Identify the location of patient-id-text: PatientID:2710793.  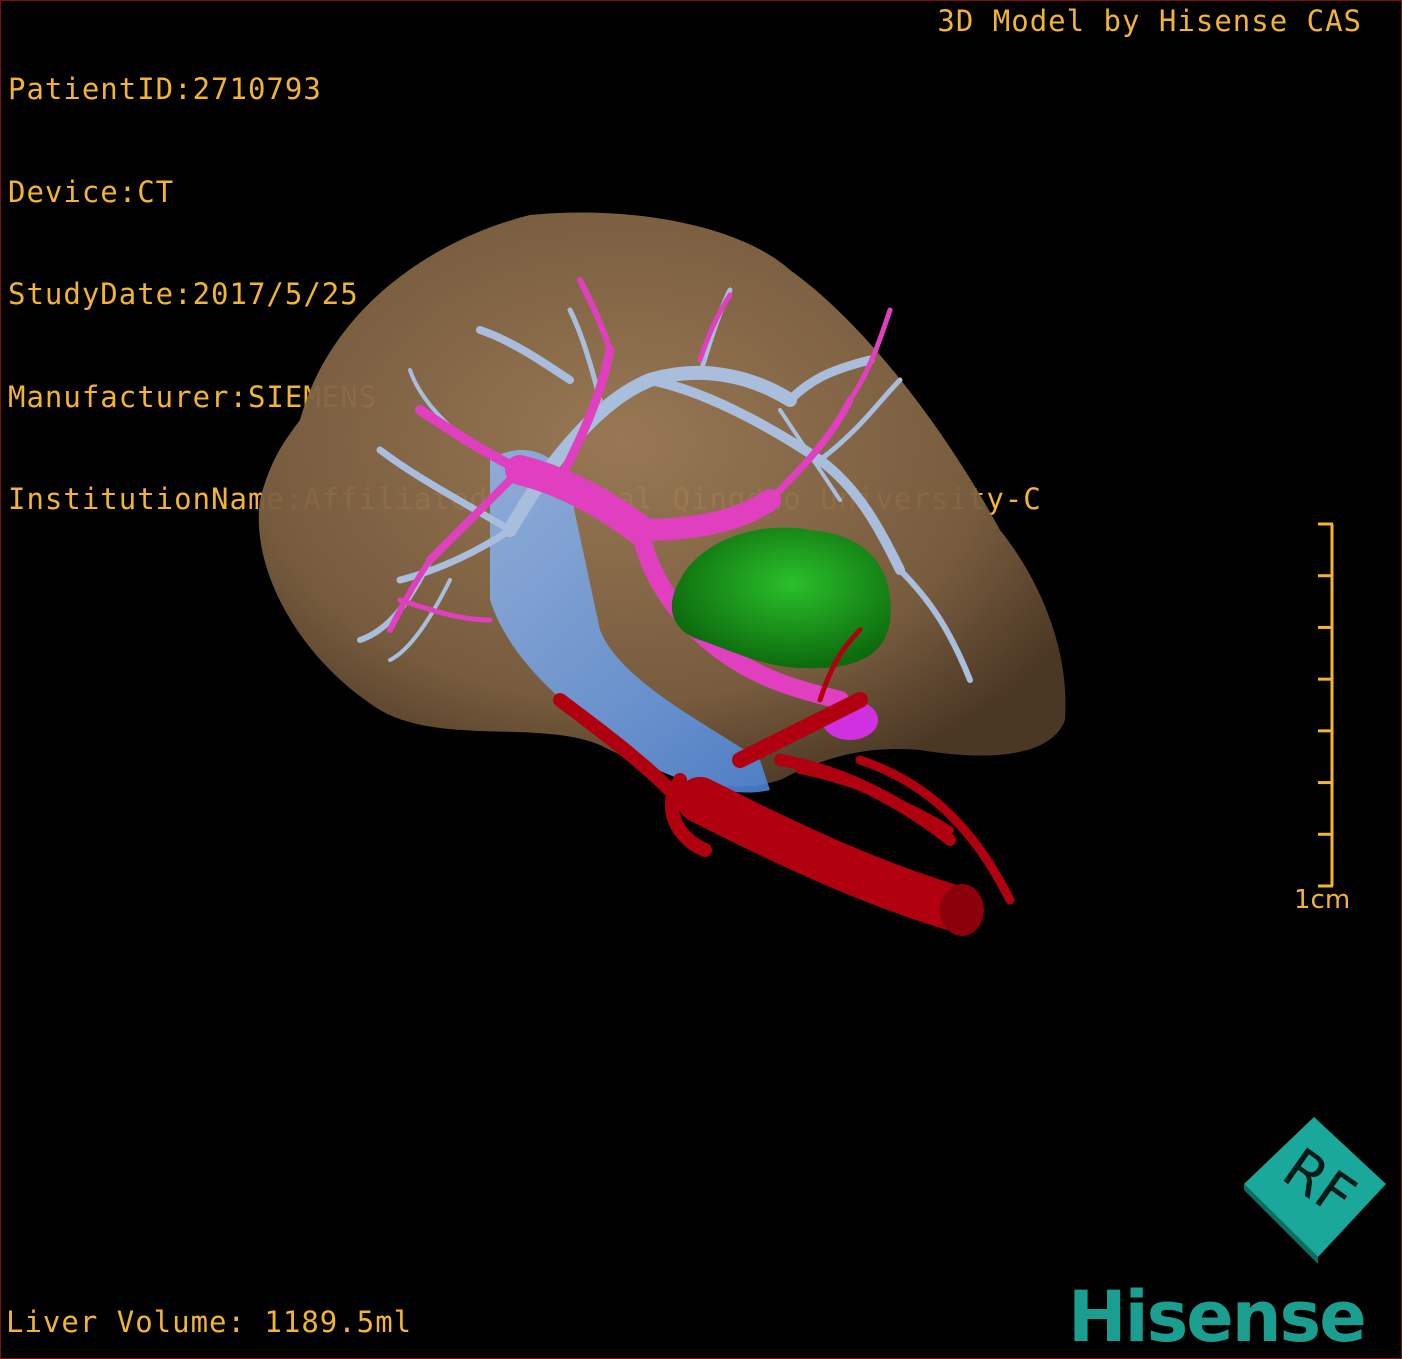
(165, 89).